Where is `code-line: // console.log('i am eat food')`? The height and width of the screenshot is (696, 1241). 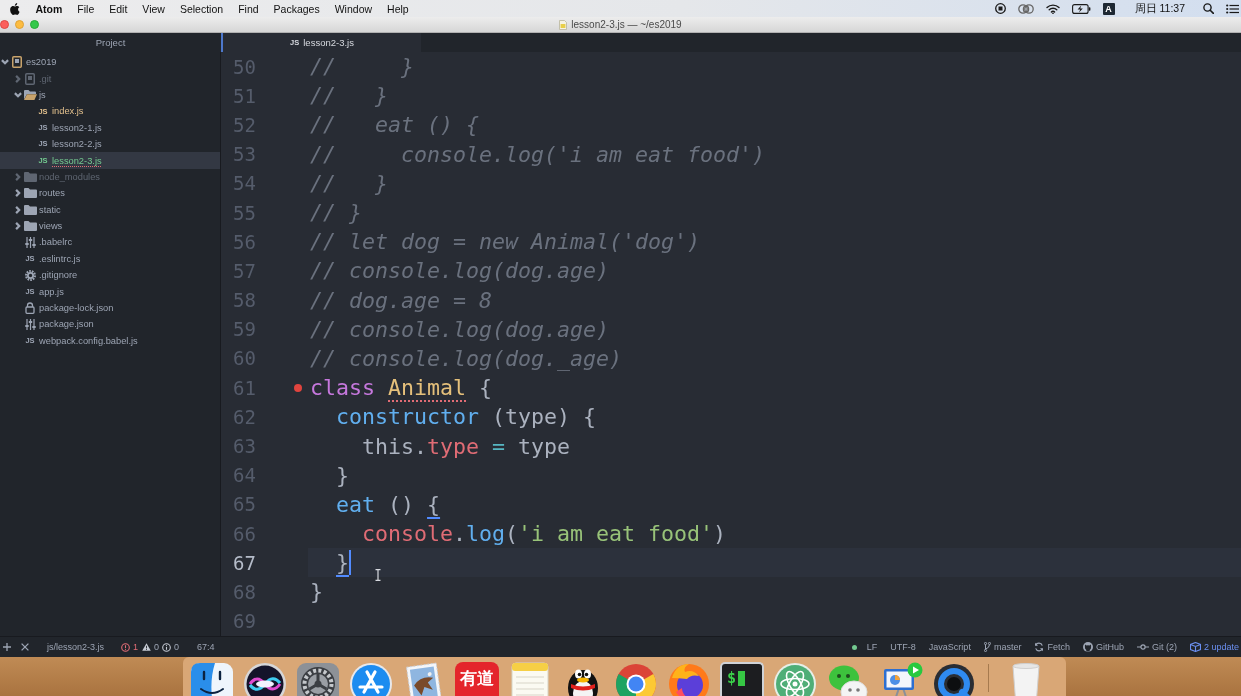 code-line: // console.log('i am eat food') is located at coordinates (538, 154).